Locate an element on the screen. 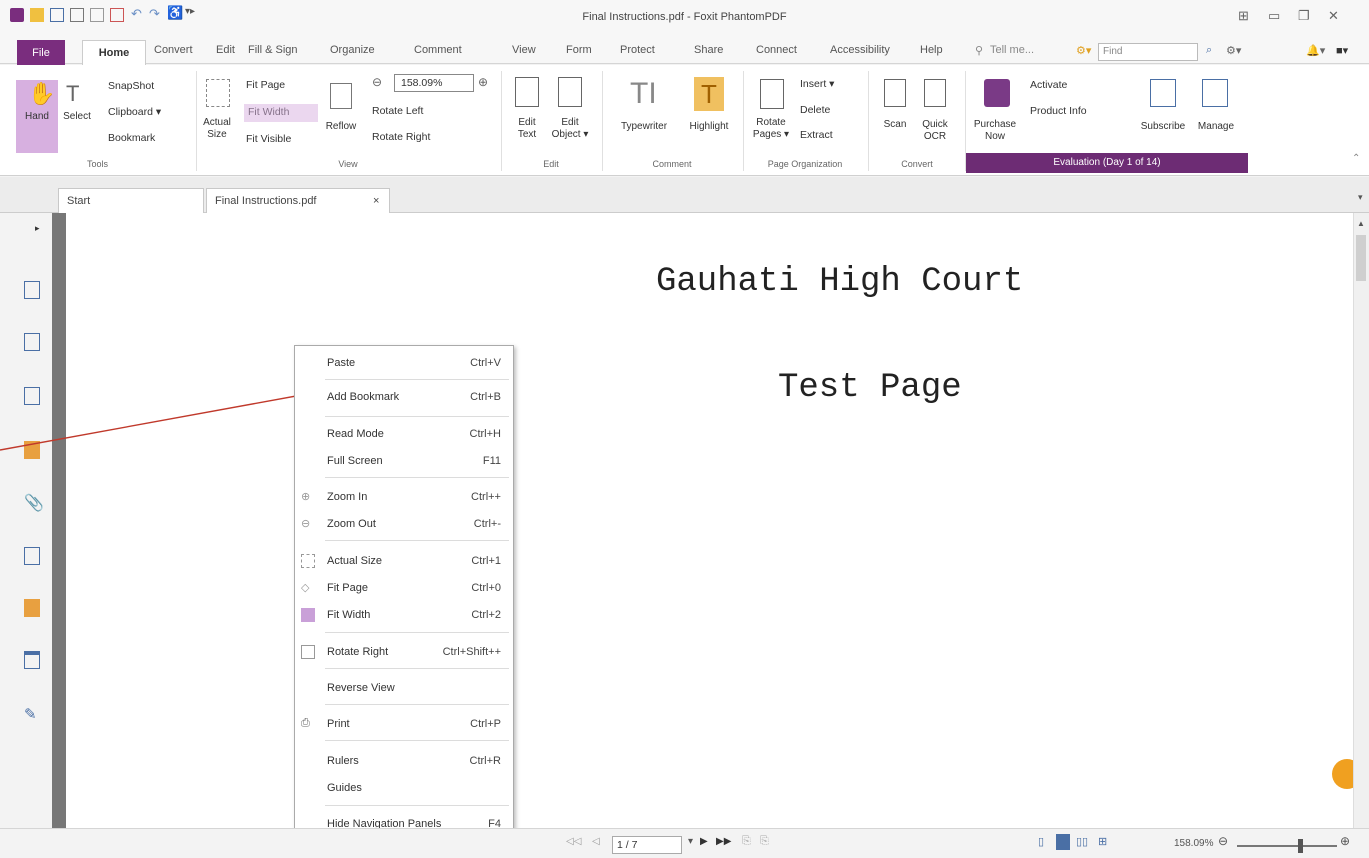  scroll-thumb is located at coordinates (1361, 258).